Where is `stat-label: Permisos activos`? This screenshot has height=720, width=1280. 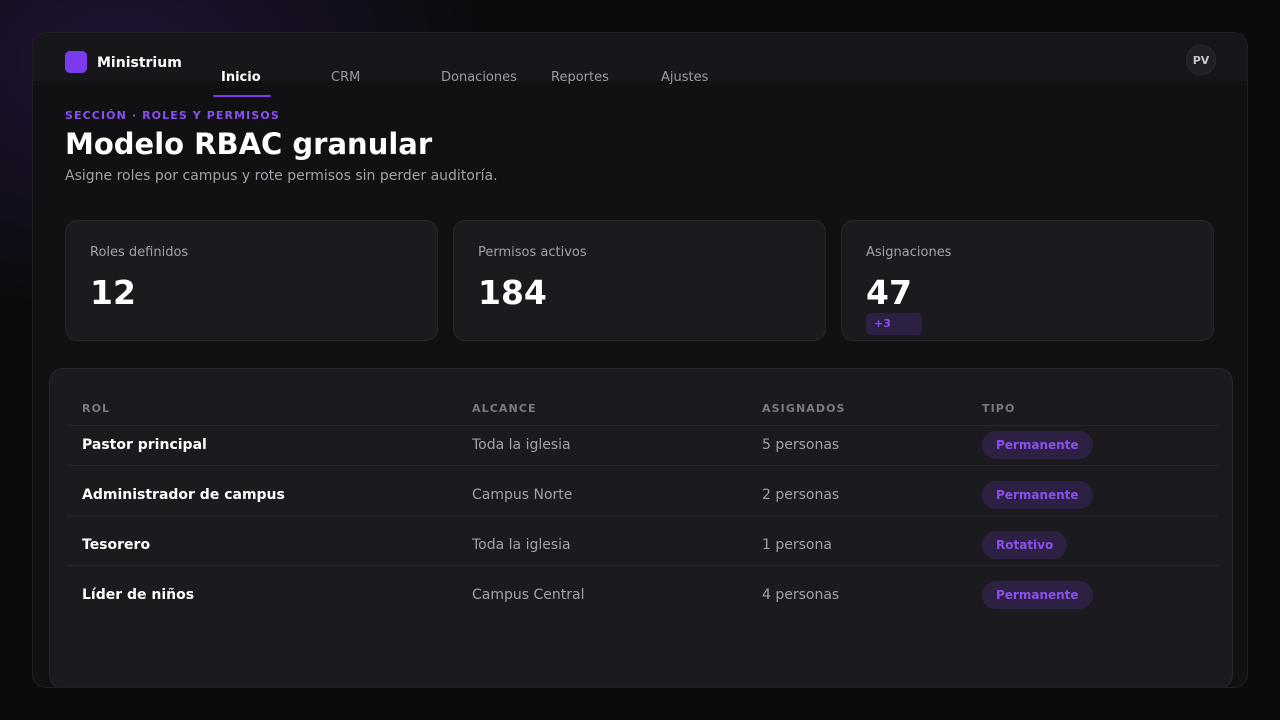 stat-label: Permisos activos is located at coordinates (532, 252).